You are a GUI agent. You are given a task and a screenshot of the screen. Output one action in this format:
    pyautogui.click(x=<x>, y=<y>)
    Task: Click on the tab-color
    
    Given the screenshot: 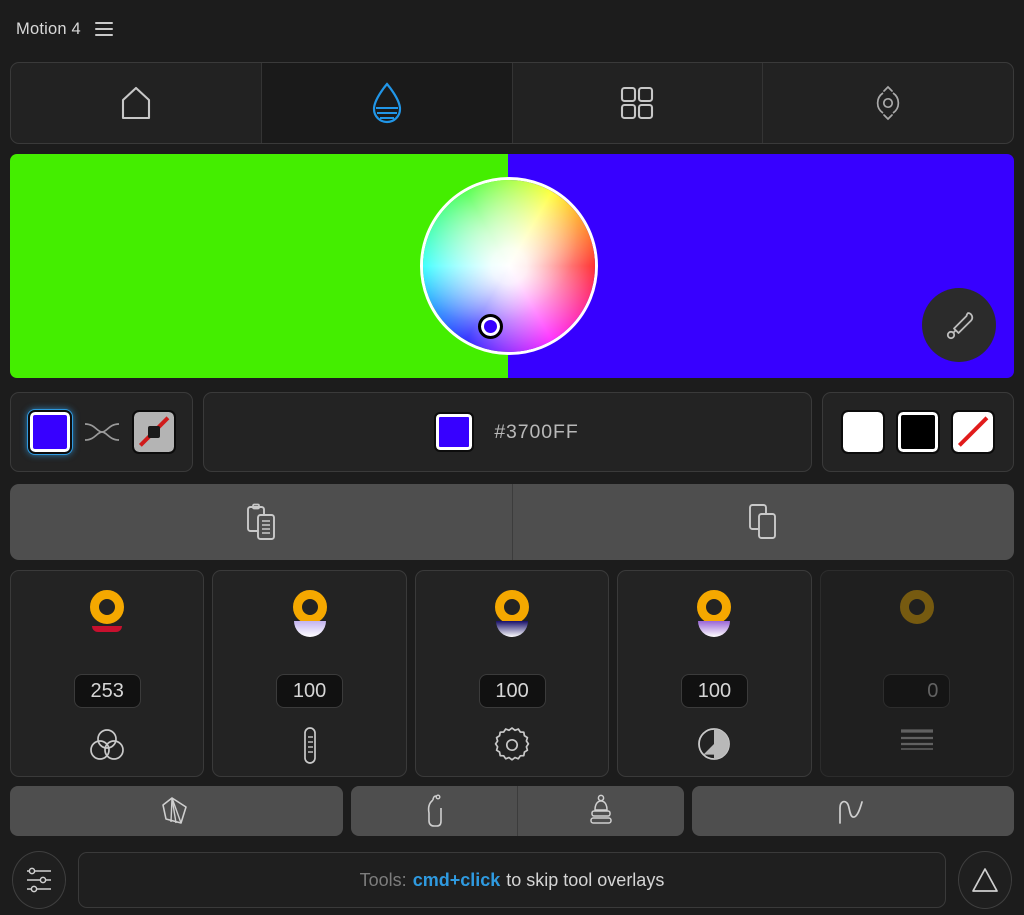 What is the action you would take?
    pyautogui.click(x=387, y=103)
    